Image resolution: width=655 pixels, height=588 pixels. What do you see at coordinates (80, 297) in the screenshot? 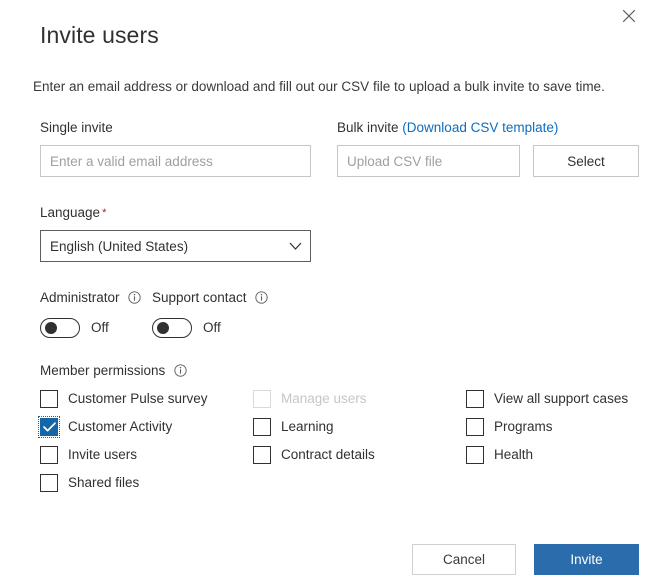
I see `administrator-label-text: Administrator` at bounding box center [80, 297].